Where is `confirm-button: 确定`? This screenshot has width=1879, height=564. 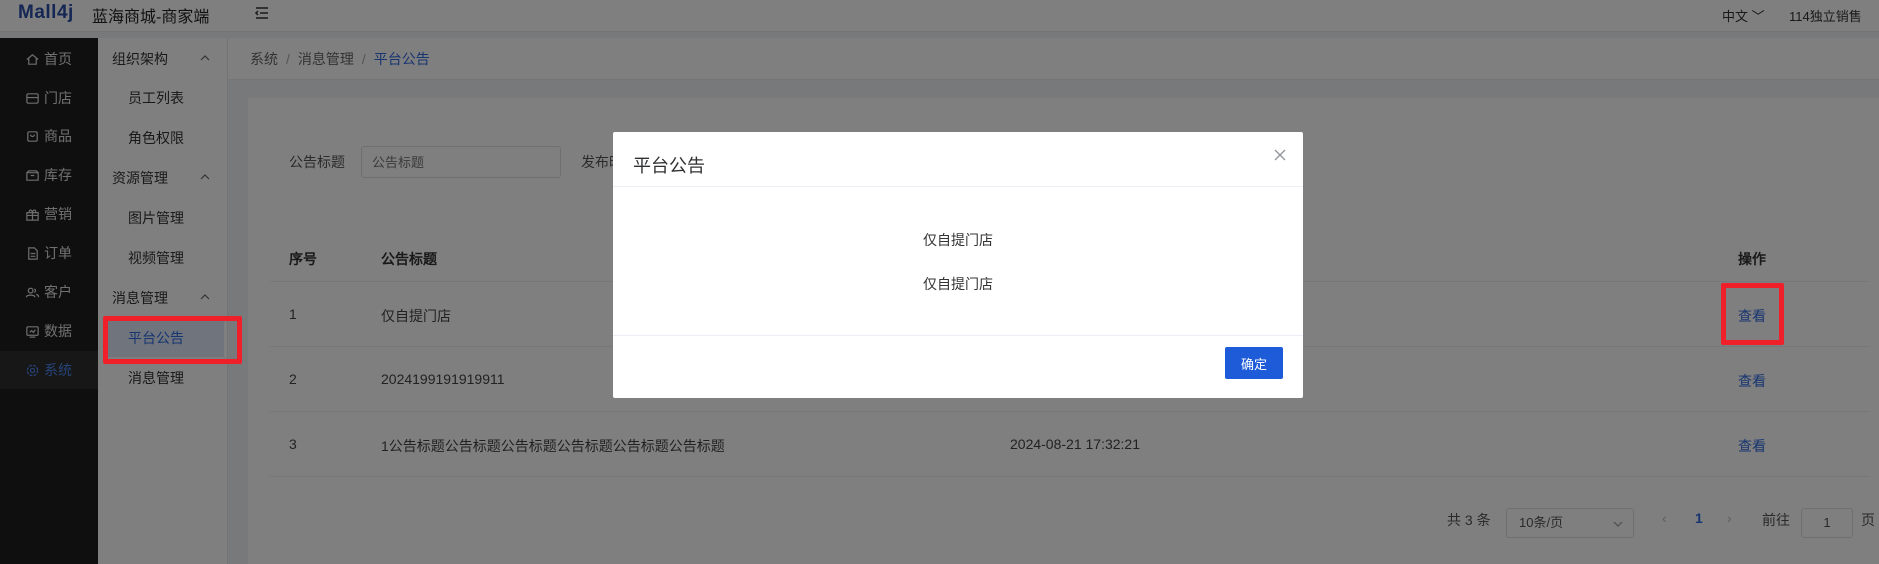 confirm-button: 确定 is located at coordinates (1254, 363).